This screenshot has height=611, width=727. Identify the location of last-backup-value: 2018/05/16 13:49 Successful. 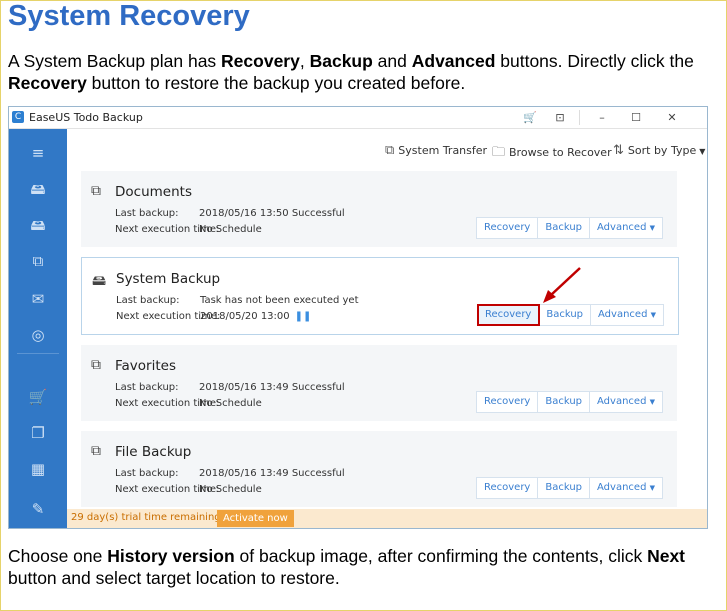
(272, 473).